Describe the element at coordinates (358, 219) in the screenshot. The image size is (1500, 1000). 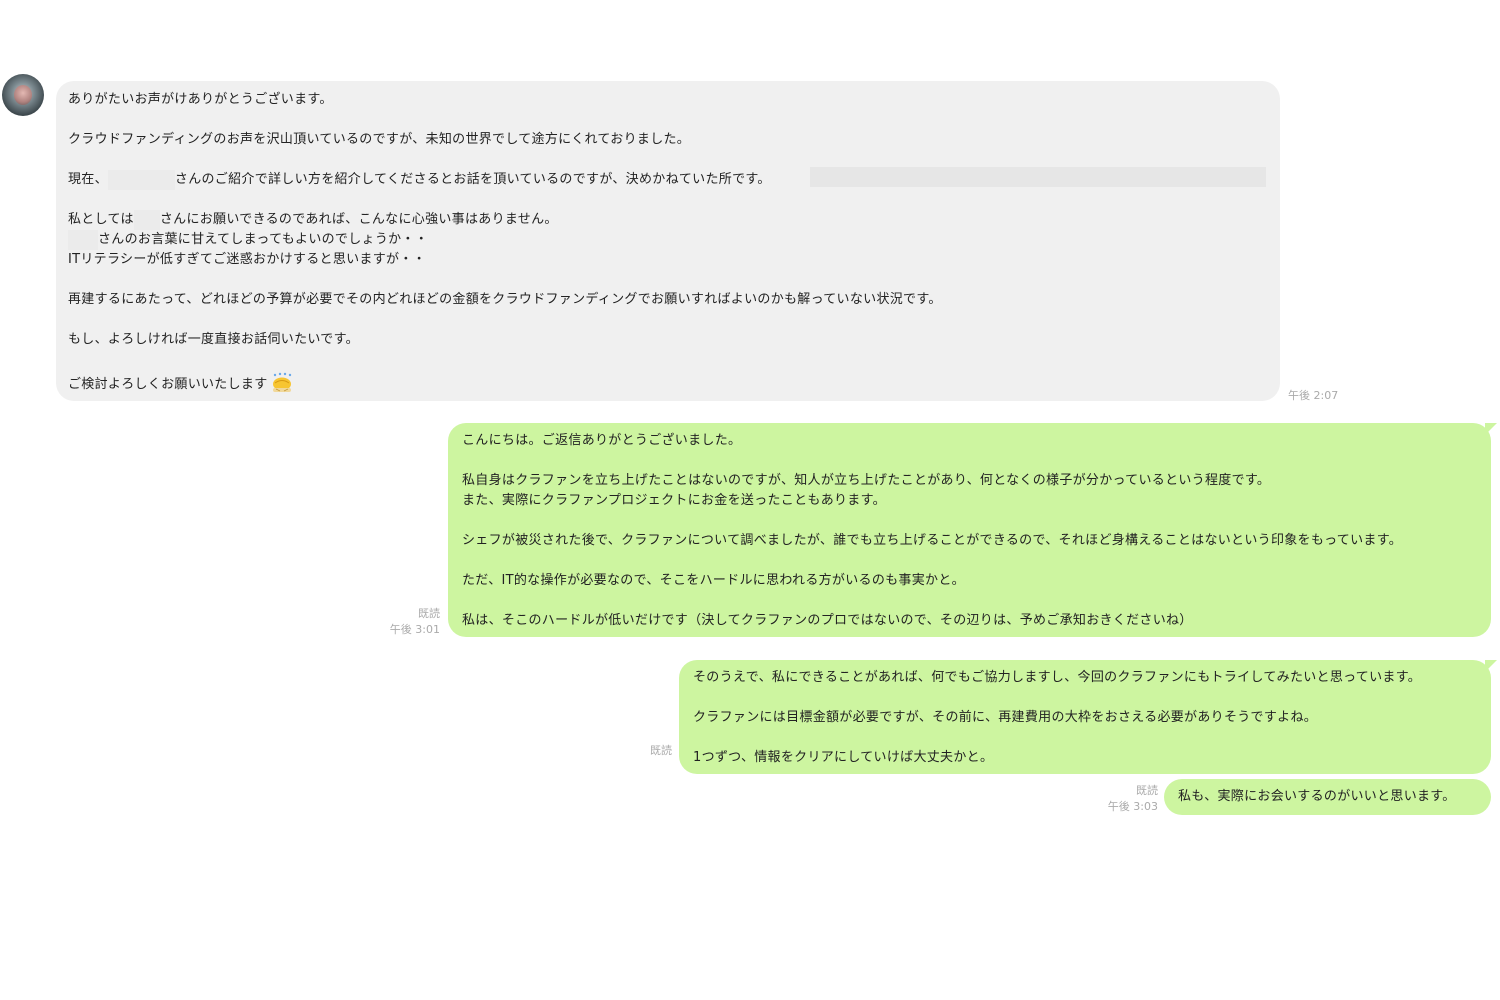
I see `message-text: さんにお願いできるのであれば、こんなに心強い事はありません。` at that location.